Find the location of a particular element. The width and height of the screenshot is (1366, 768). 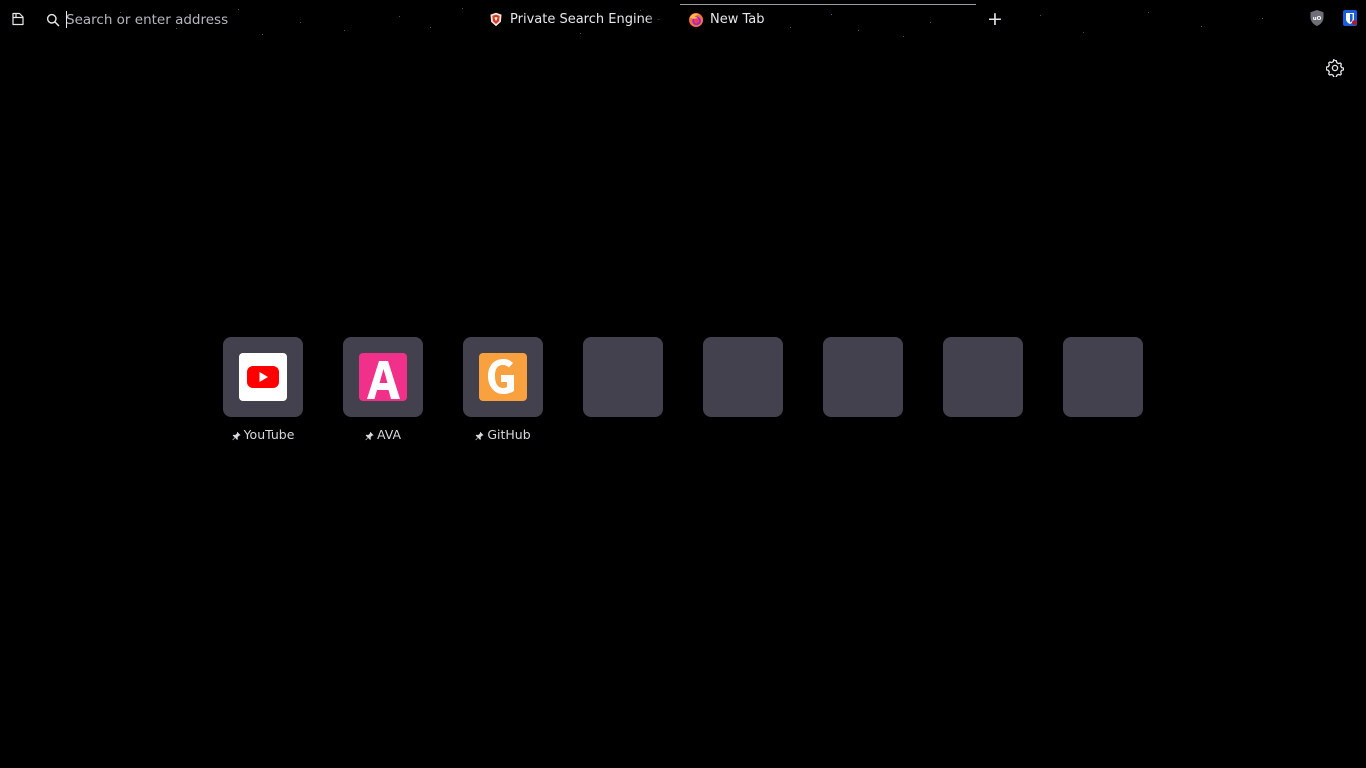

address-input is located at coordinates (255, 20).